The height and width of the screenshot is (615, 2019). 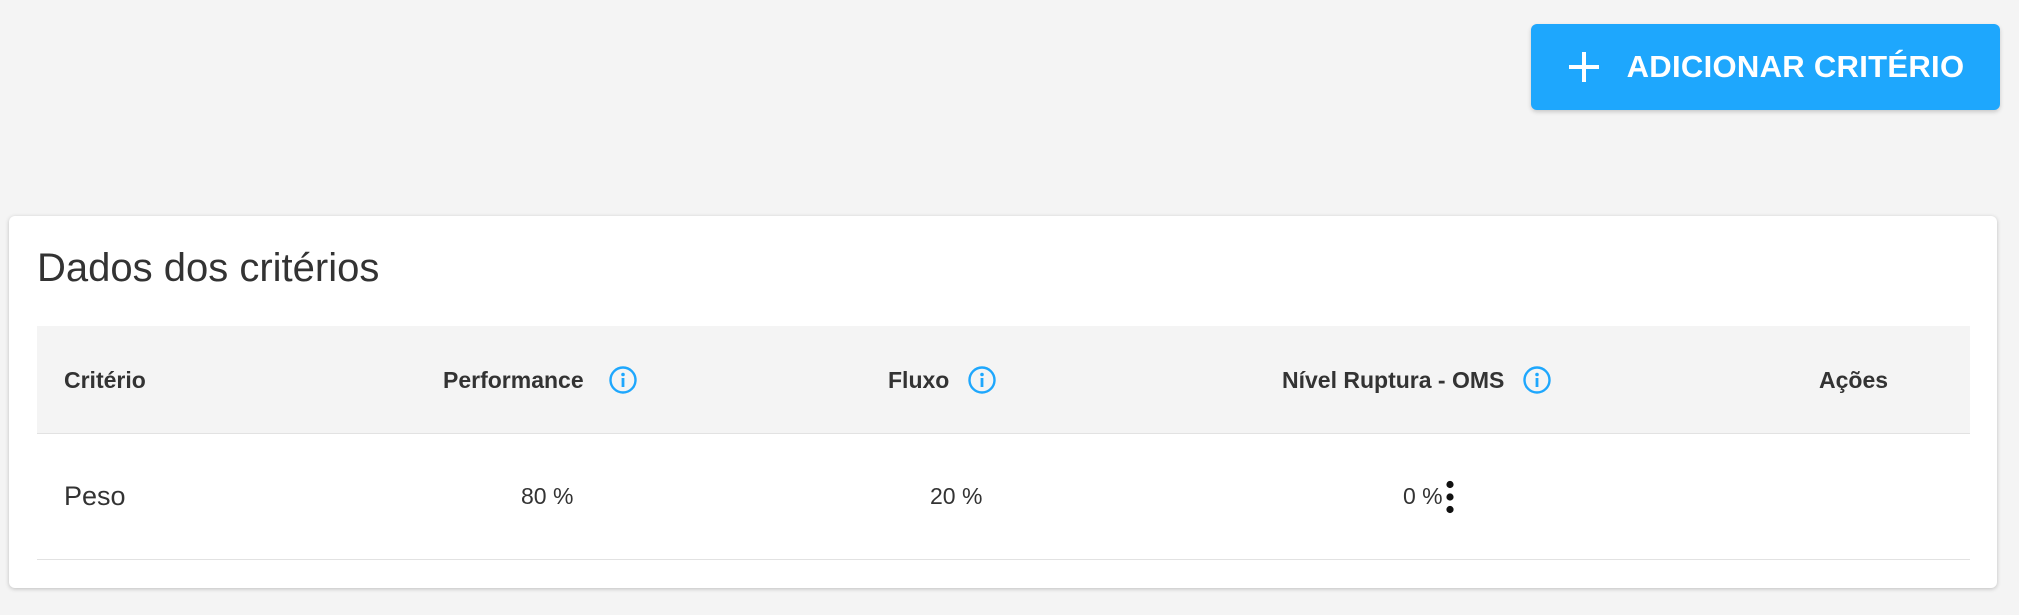 What do you see at coordinates (1450, 497) in the screenshot?
I see `more-vertical-icon` at bounding box center [1450, 497].